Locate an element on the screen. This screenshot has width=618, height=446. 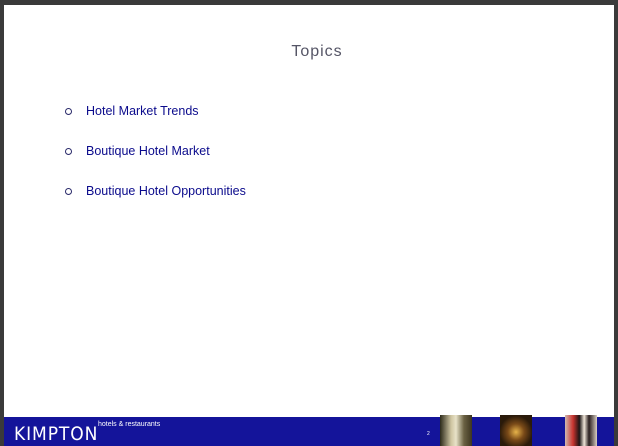
topic-label: Hotel Market Trends is located at coordinates (142, 111).